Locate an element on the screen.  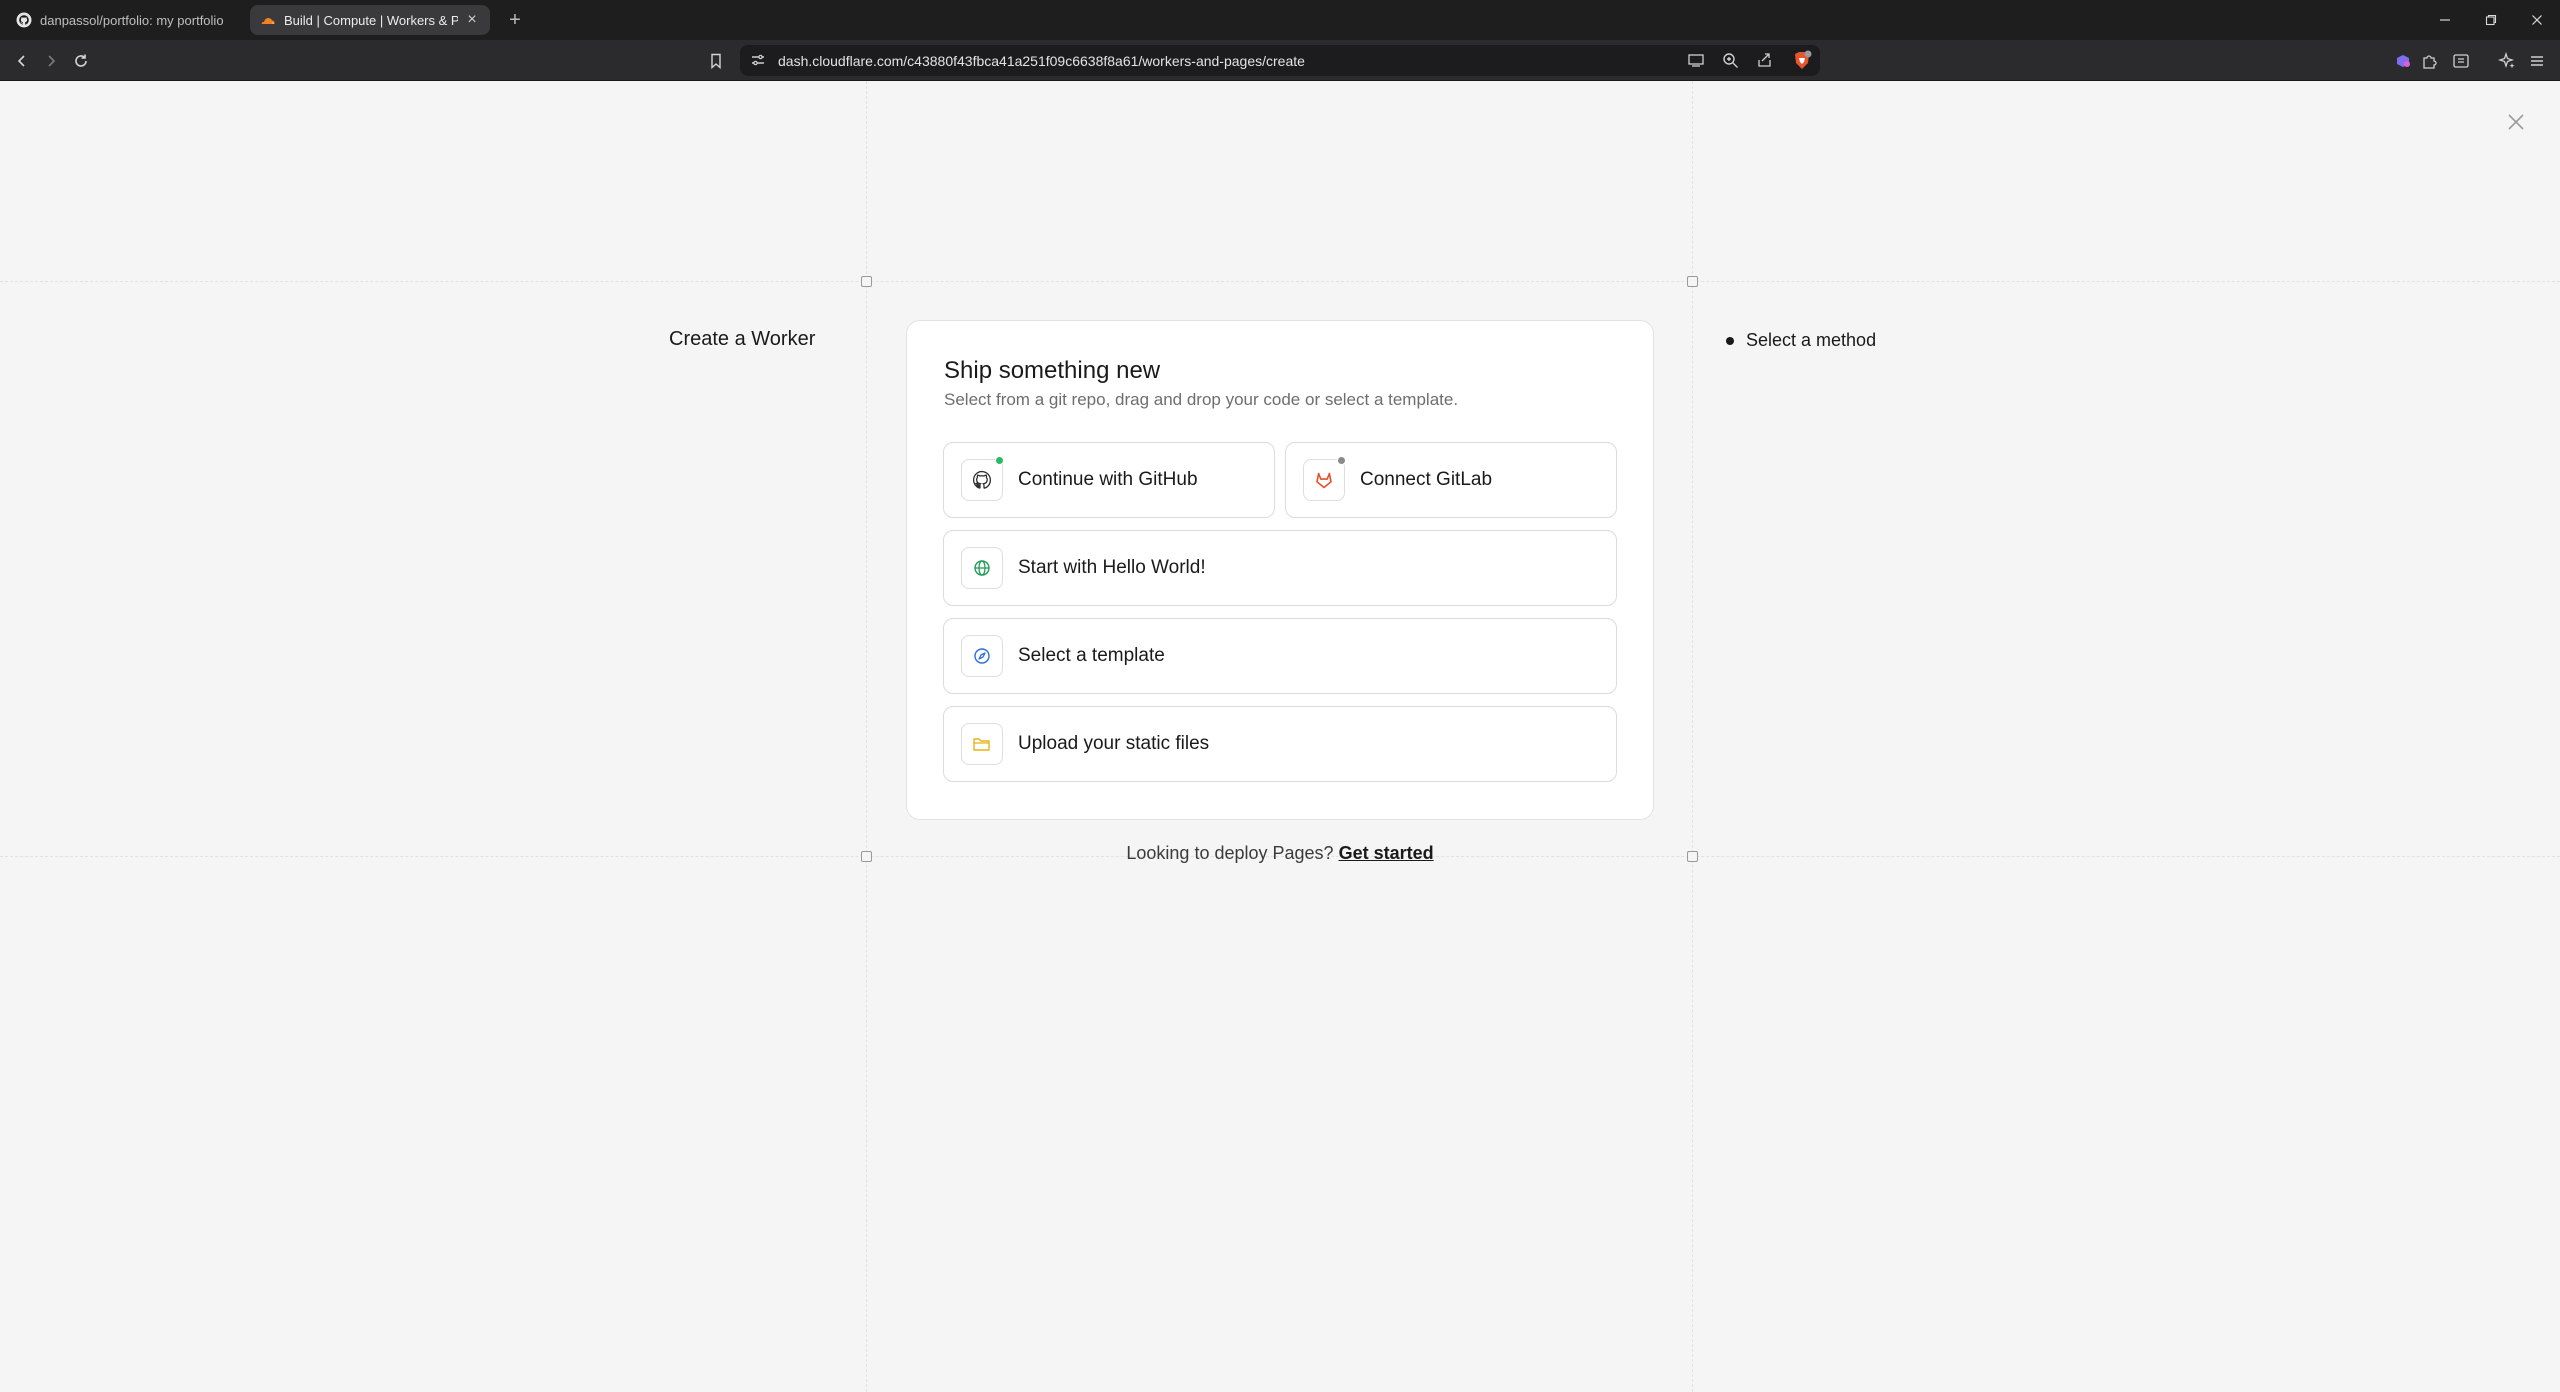
extension-icon is located at coordinates (2403, 61).